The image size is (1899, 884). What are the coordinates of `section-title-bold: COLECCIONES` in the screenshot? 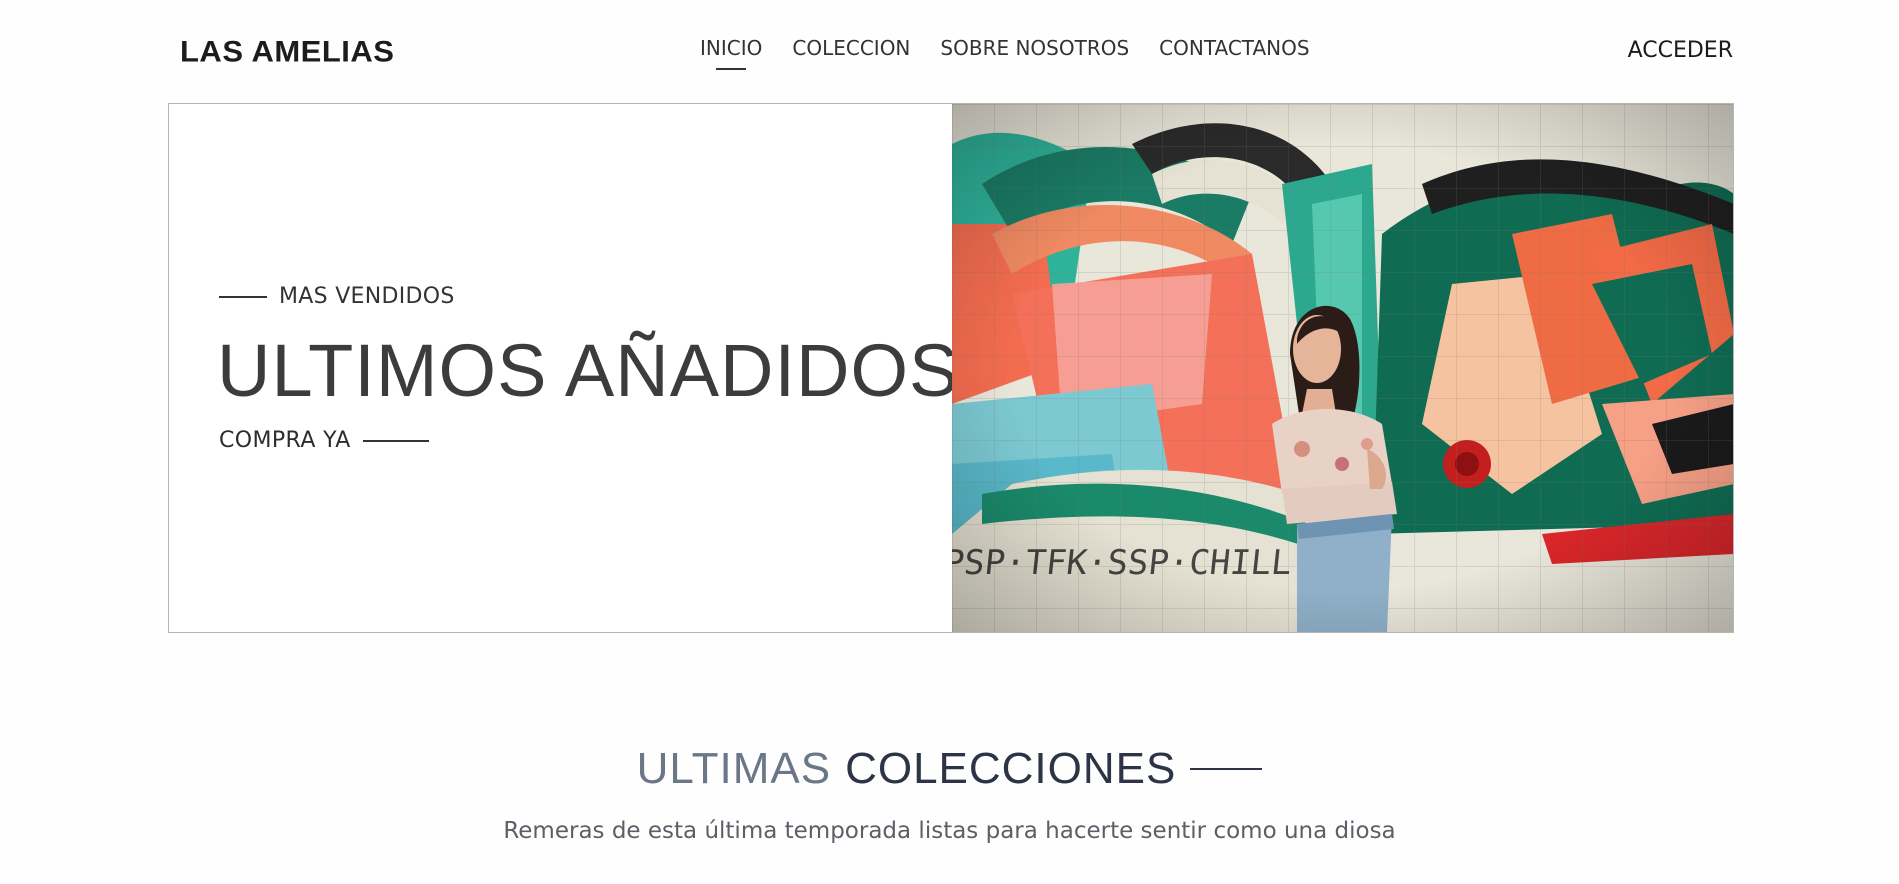 It's located at (1011, 768).